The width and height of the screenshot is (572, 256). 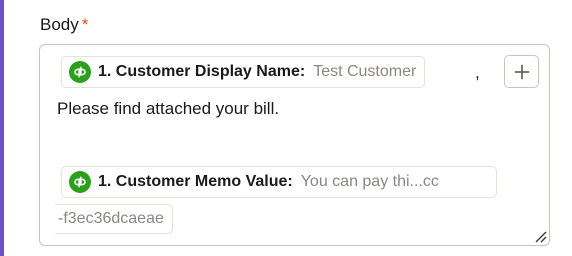 What do you see at coordinates (365, 71) in the screenshot?
I see `token-value: Test Customer` at bounding box center [365, 71].